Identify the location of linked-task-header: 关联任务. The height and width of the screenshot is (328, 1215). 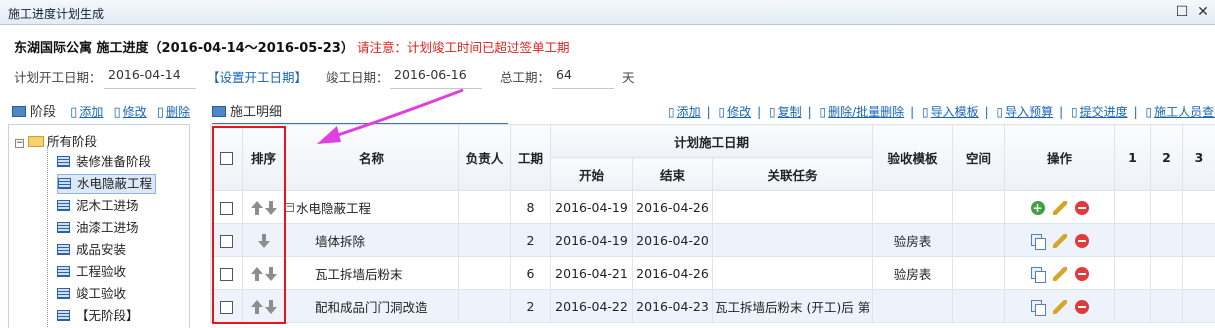
(792, 174).